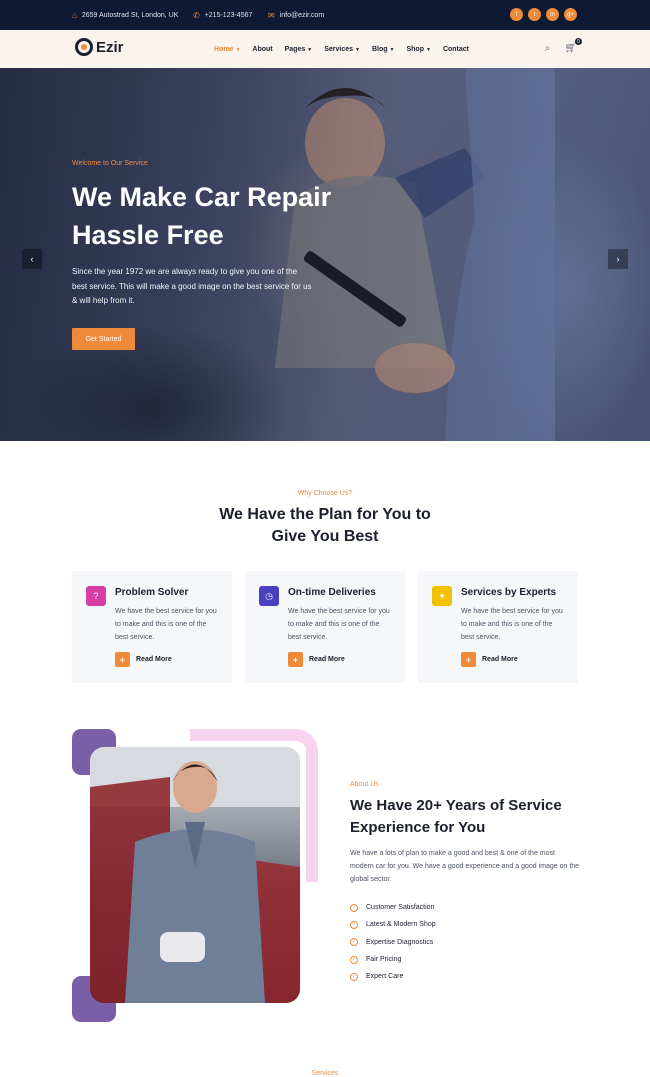  What do you see at coordinates (130, 15) in the screenshot?
I see `address-text: 2659 Autostrad St, London, UK` at bounding box center [130, 15].